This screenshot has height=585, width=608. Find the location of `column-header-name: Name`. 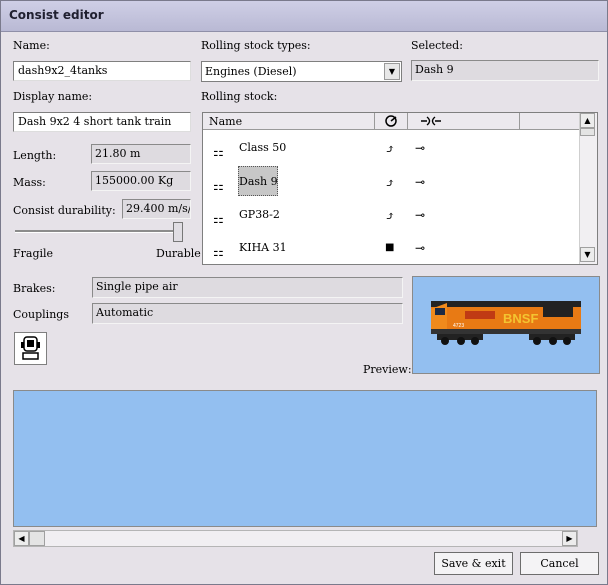

column-header-name: Name is located at coordinates (289, 121).